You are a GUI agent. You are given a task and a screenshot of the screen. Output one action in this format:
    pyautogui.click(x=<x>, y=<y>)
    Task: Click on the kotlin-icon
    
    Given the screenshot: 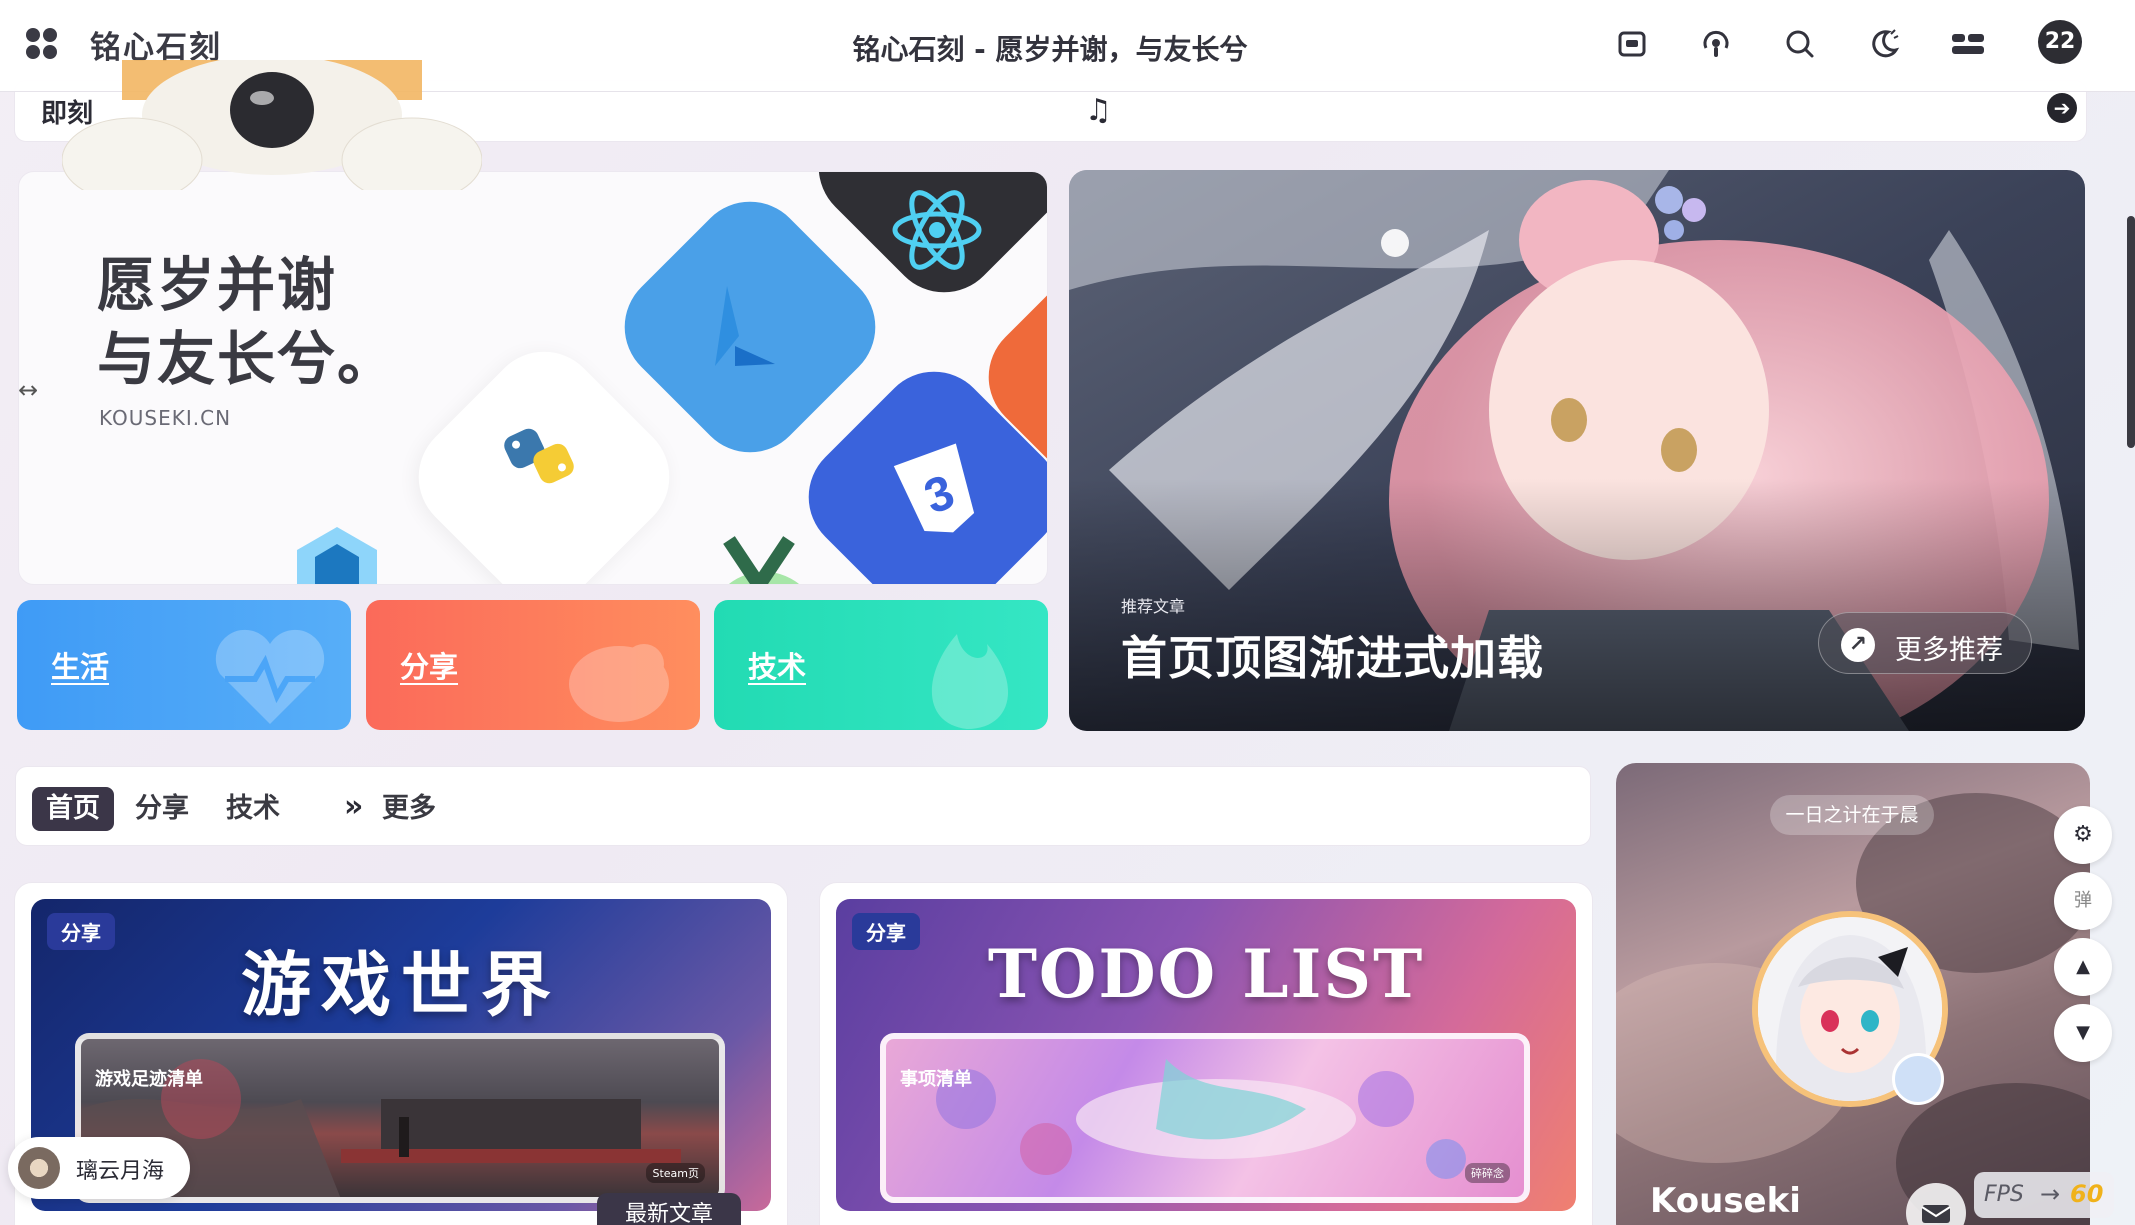 What is the action you would take?
    pyautogui.click(x=745, y=326)
    